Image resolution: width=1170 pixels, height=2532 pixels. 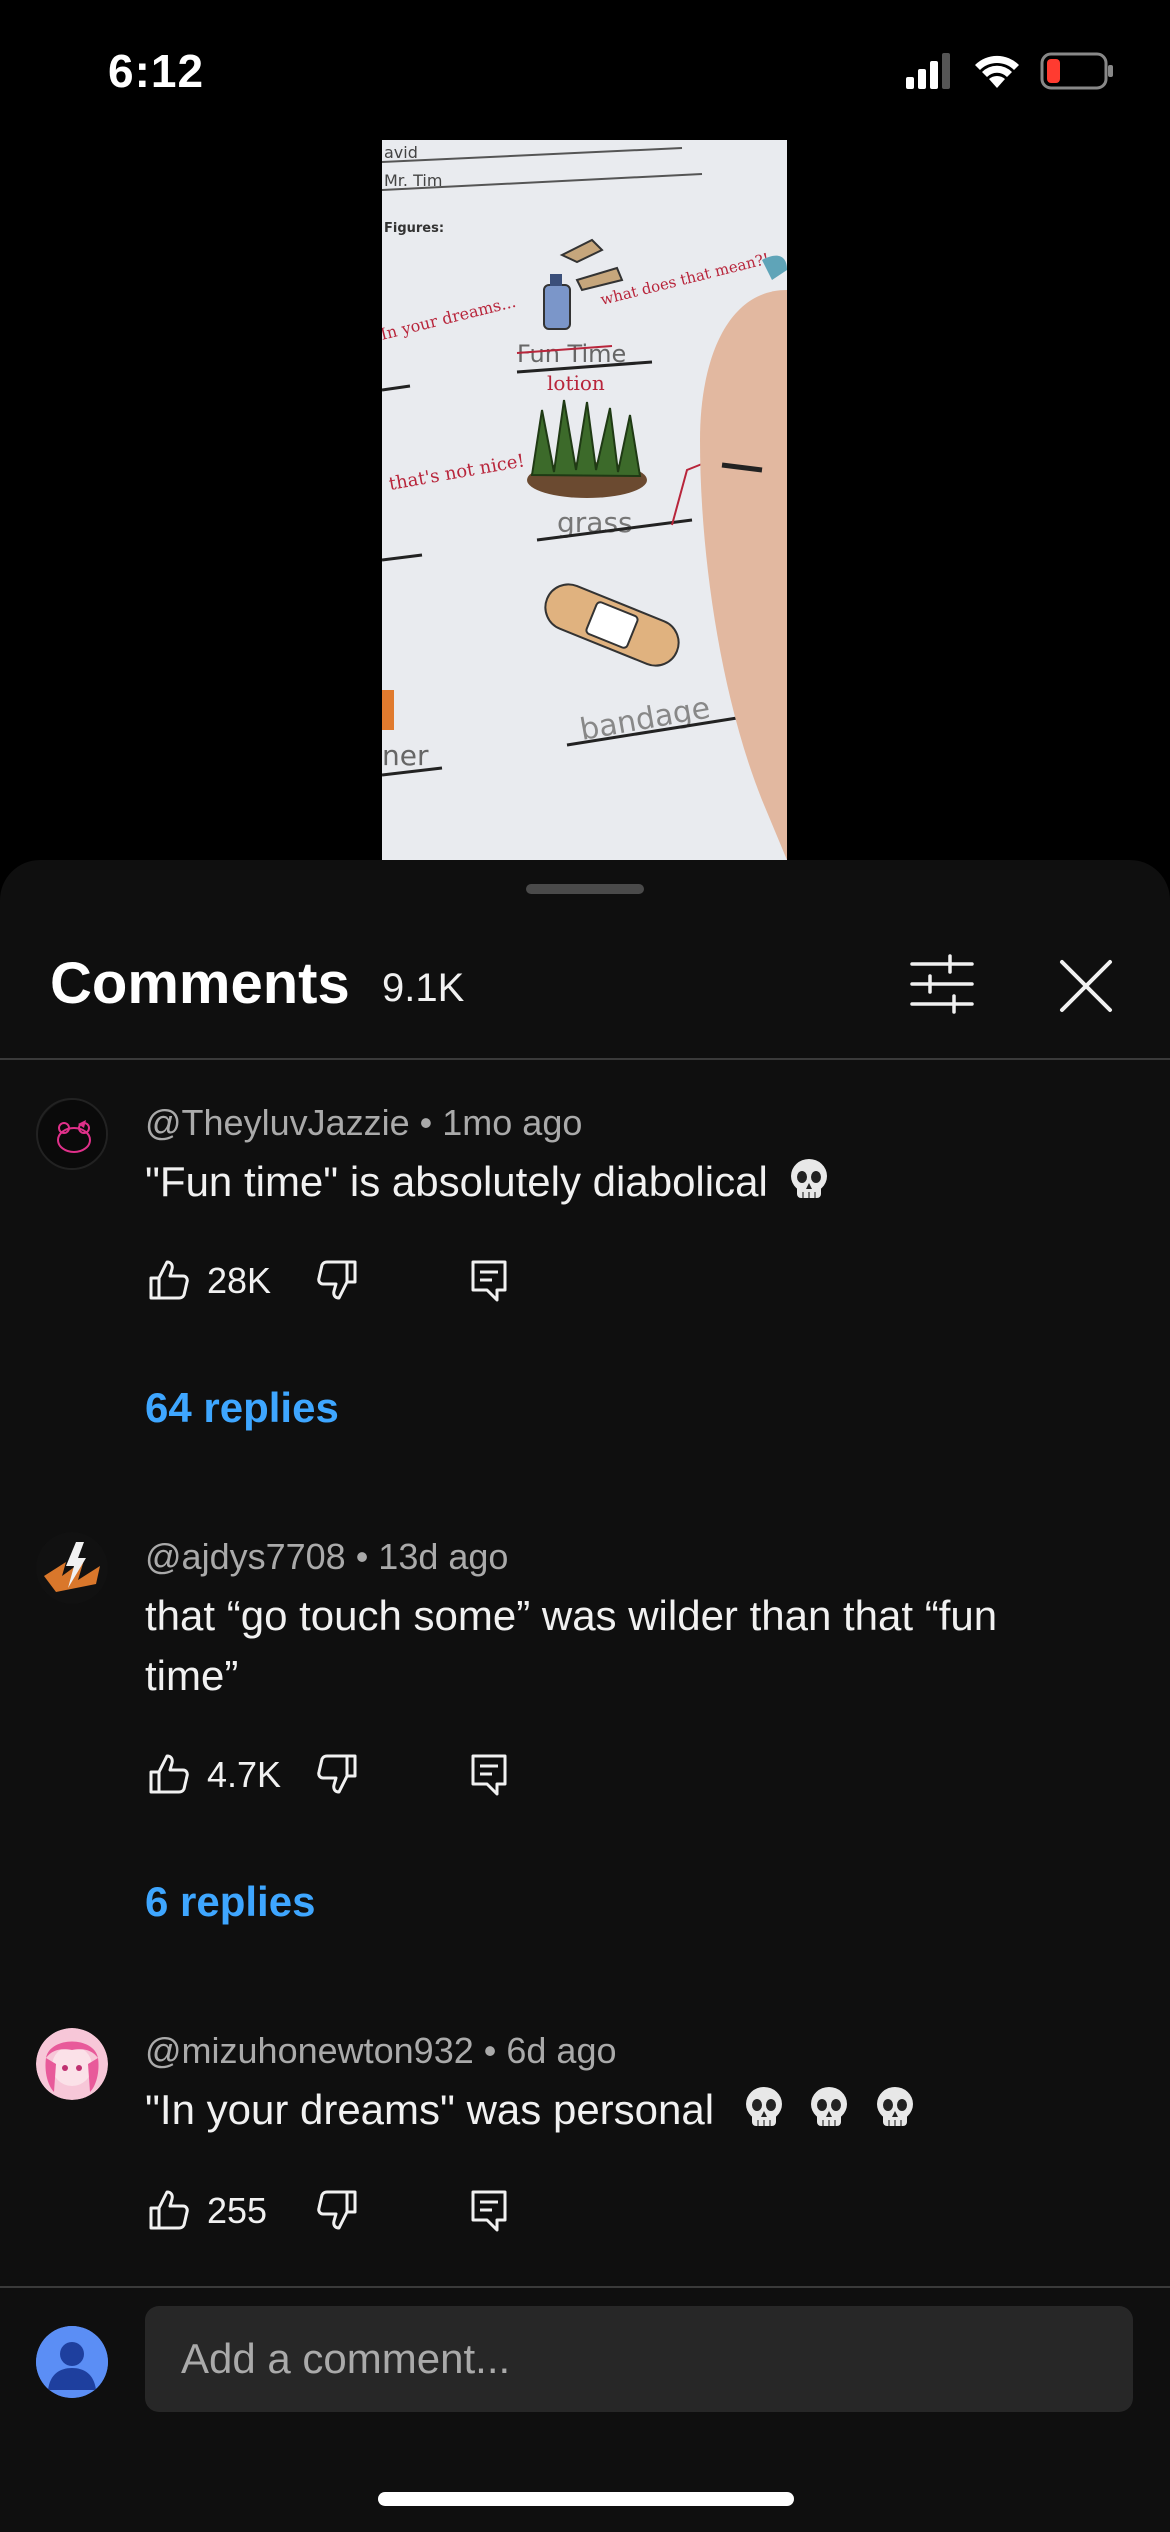 I want to click on status-time: 6:12, so click(x=156, y=71).